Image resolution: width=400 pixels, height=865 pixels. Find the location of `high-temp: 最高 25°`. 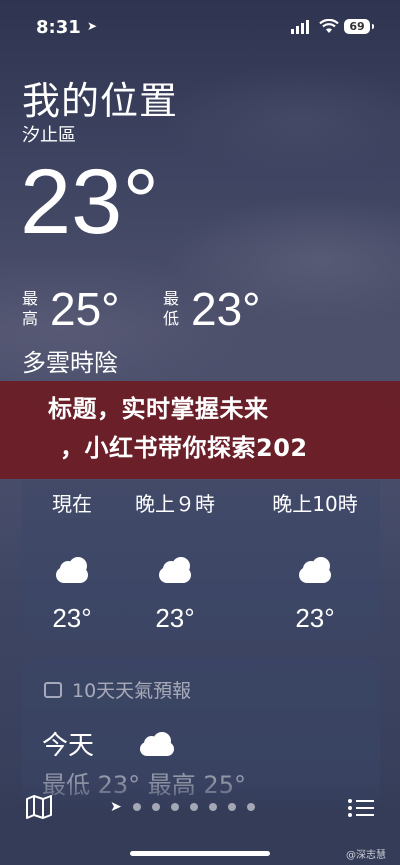

high-temp: 最高 25° is located at coordinates (71, 309).